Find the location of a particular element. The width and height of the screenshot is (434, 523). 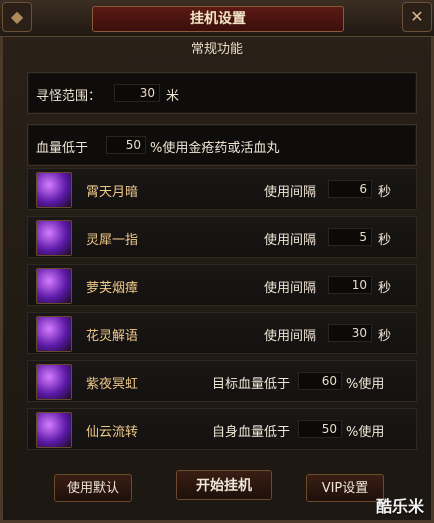

search-range-label: 寻怪范围： is located at coordinates (69, 96).